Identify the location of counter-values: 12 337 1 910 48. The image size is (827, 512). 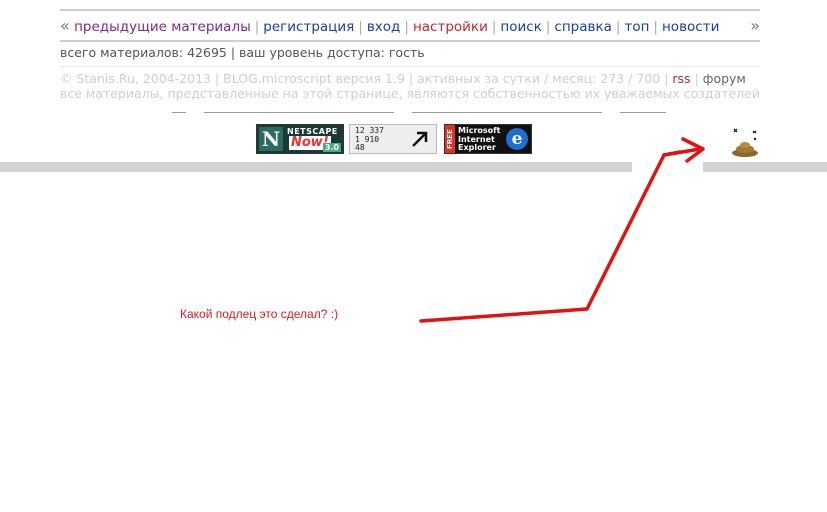
(369, 139).